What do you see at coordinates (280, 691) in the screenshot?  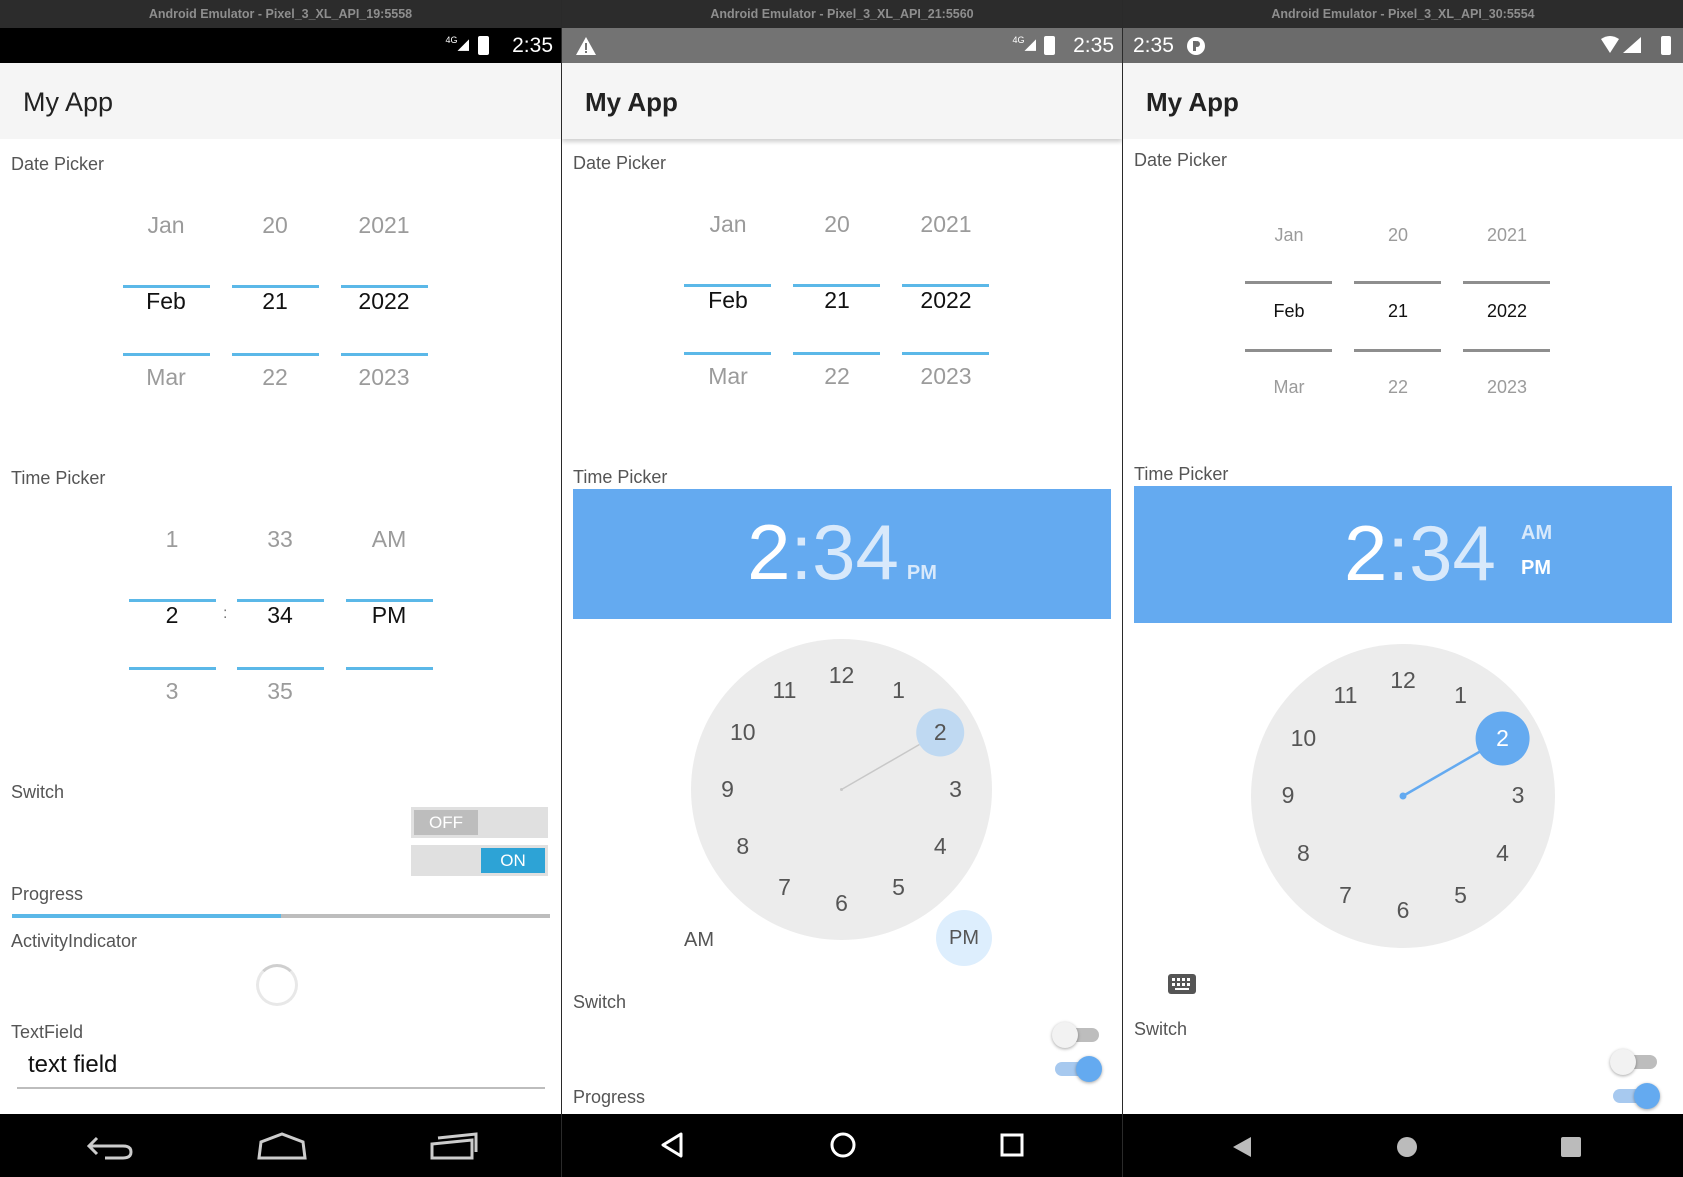 I see `minute-next: 35` at bounding box center [280, 691].